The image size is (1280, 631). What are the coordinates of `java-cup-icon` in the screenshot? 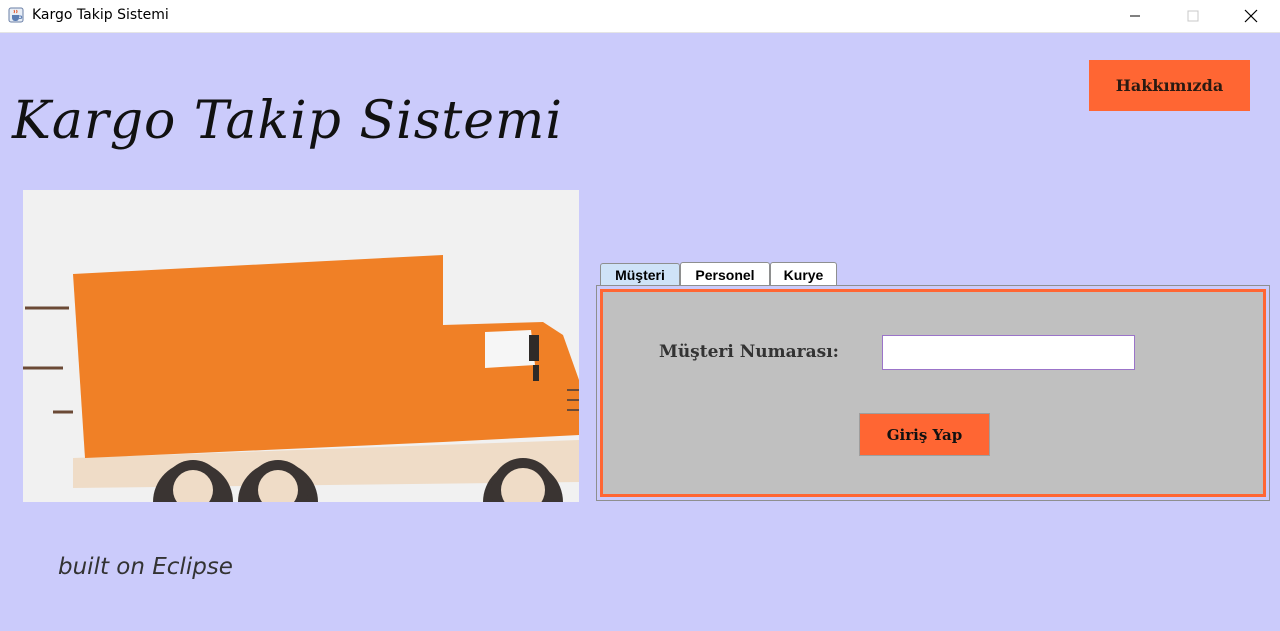 It's located at (16, 15).